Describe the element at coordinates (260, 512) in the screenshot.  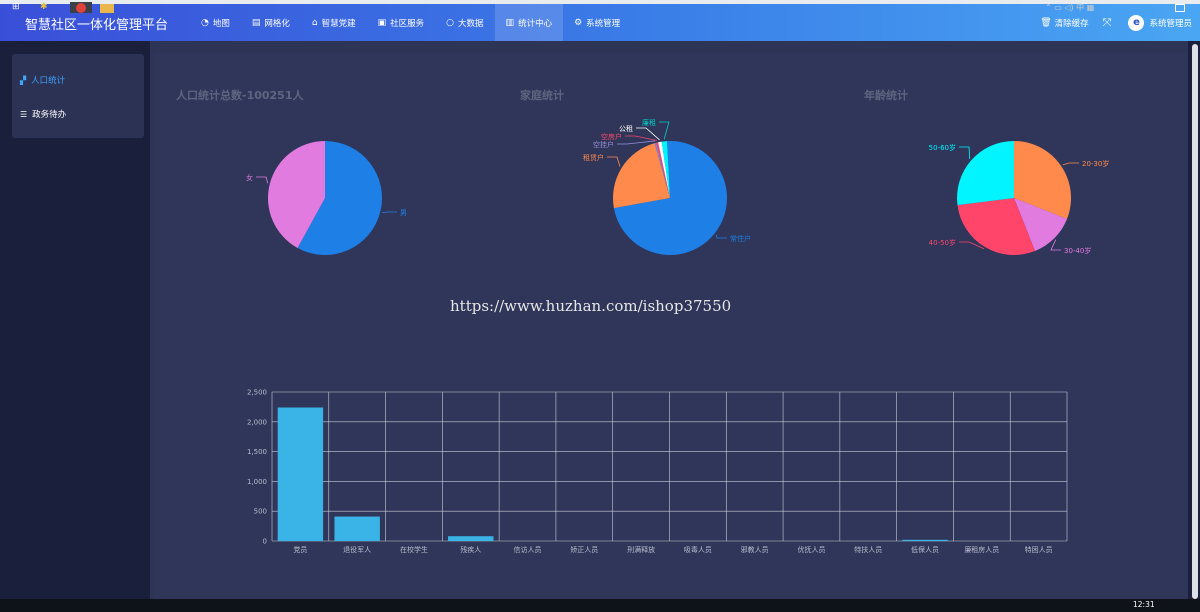
I see `bar-y-tick-label: 500` at that location.